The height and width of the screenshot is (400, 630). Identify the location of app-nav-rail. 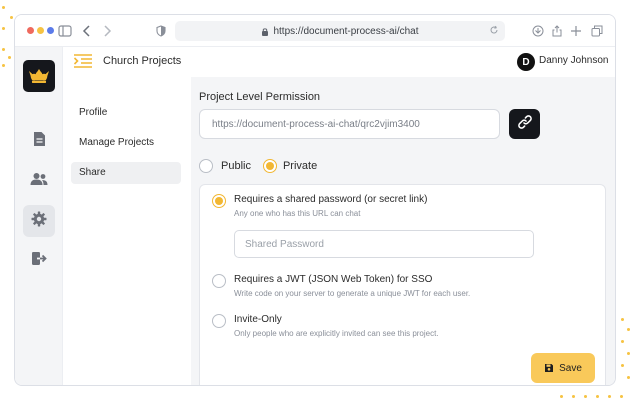
(39, 216).